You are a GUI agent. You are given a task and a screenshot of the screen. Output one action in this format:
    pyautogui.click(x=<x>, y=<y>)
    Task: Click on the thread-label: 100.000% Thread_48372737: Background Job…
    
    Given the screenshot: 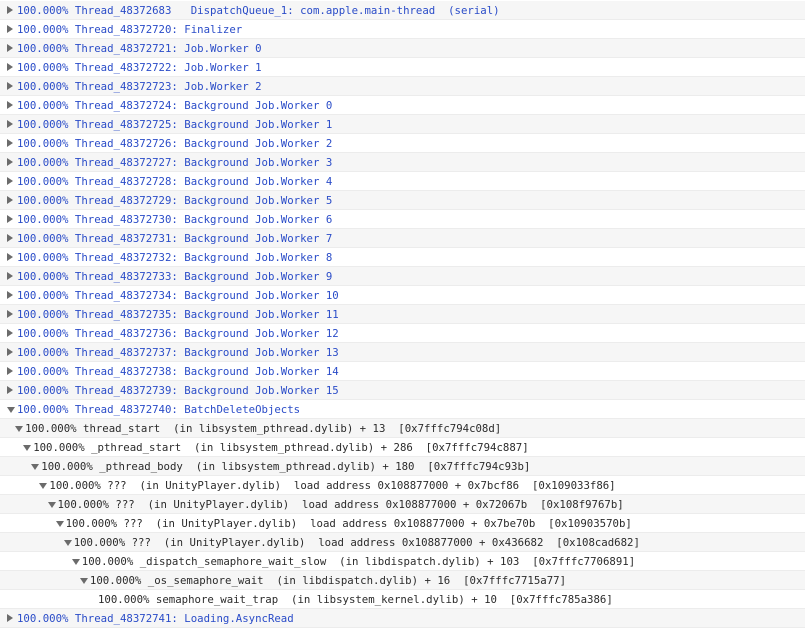 What is the action you would take?
    pyautogui.click(x=178, y=352)
    